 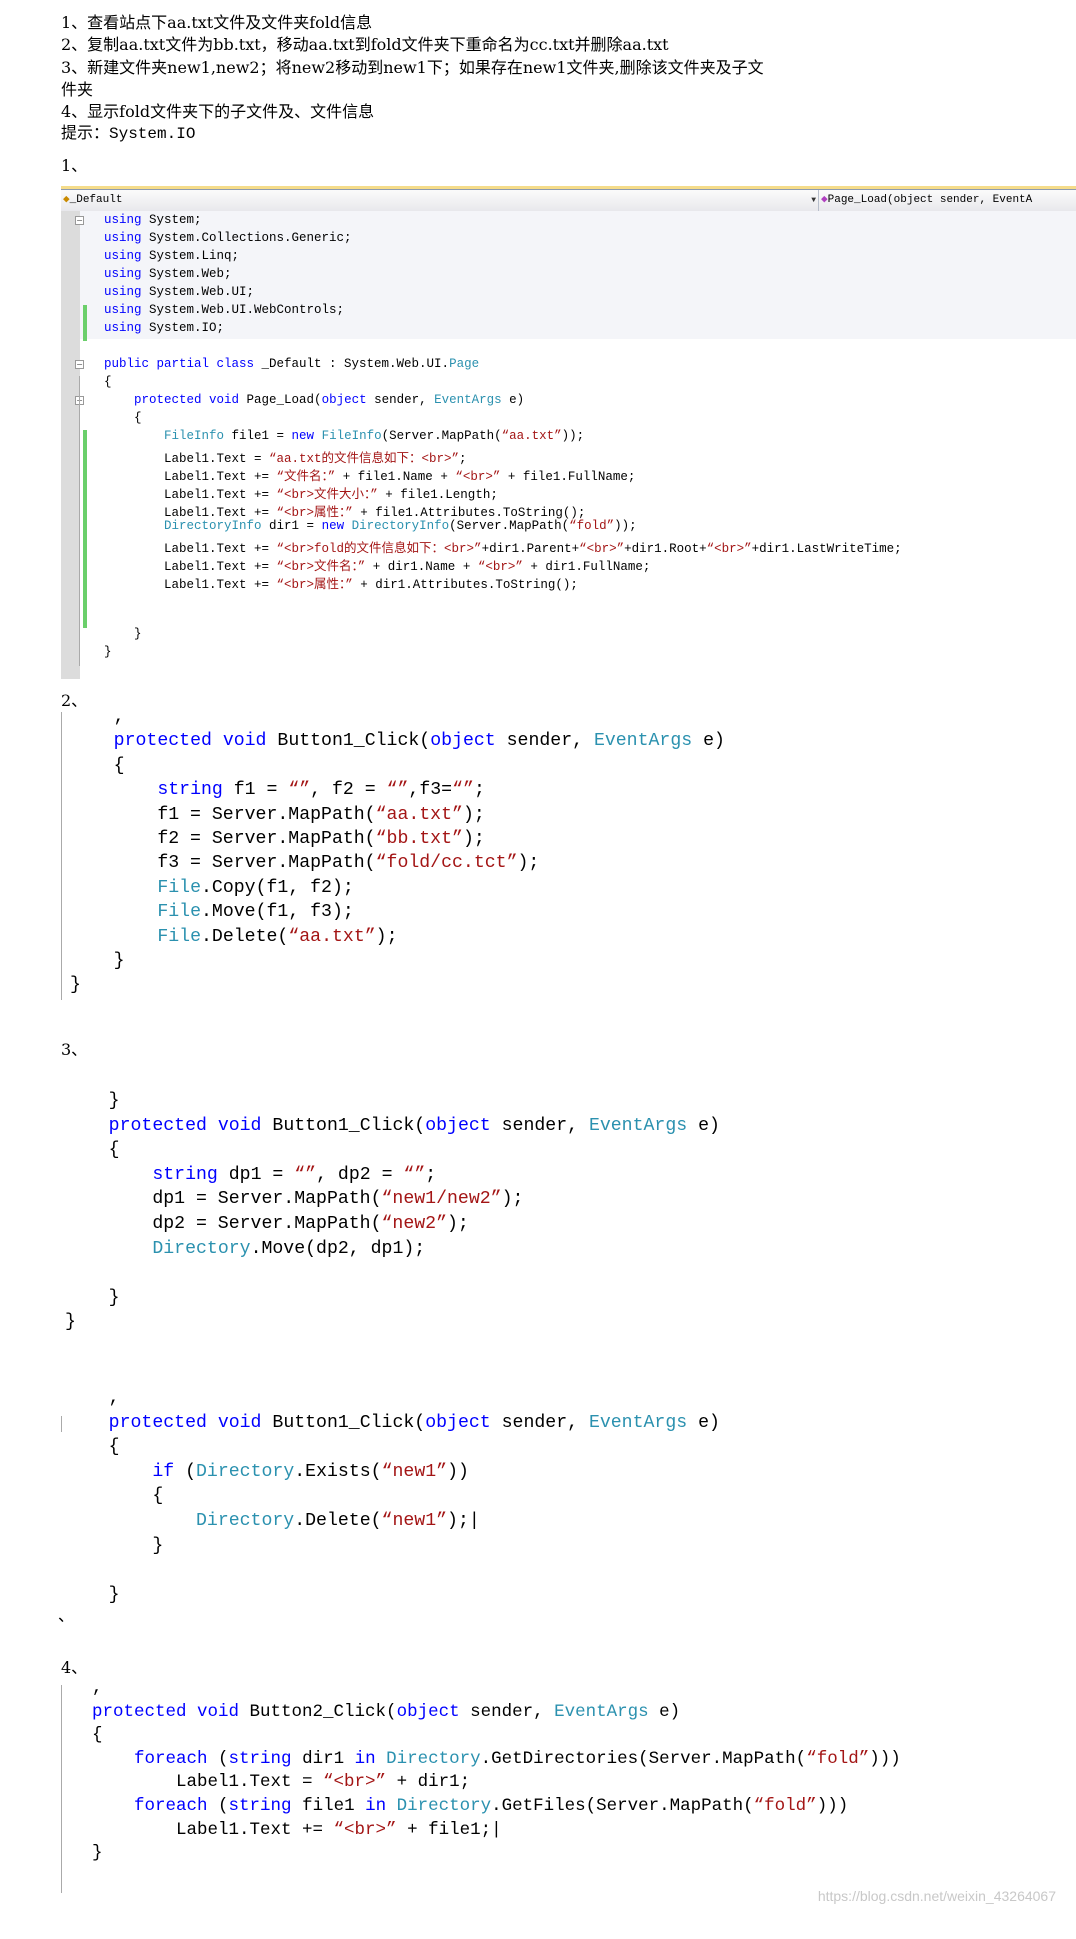 I want to click on instruction-line: 4、显示fold文件夹下的子文件及、文件信息, so click(x=218, y=111).